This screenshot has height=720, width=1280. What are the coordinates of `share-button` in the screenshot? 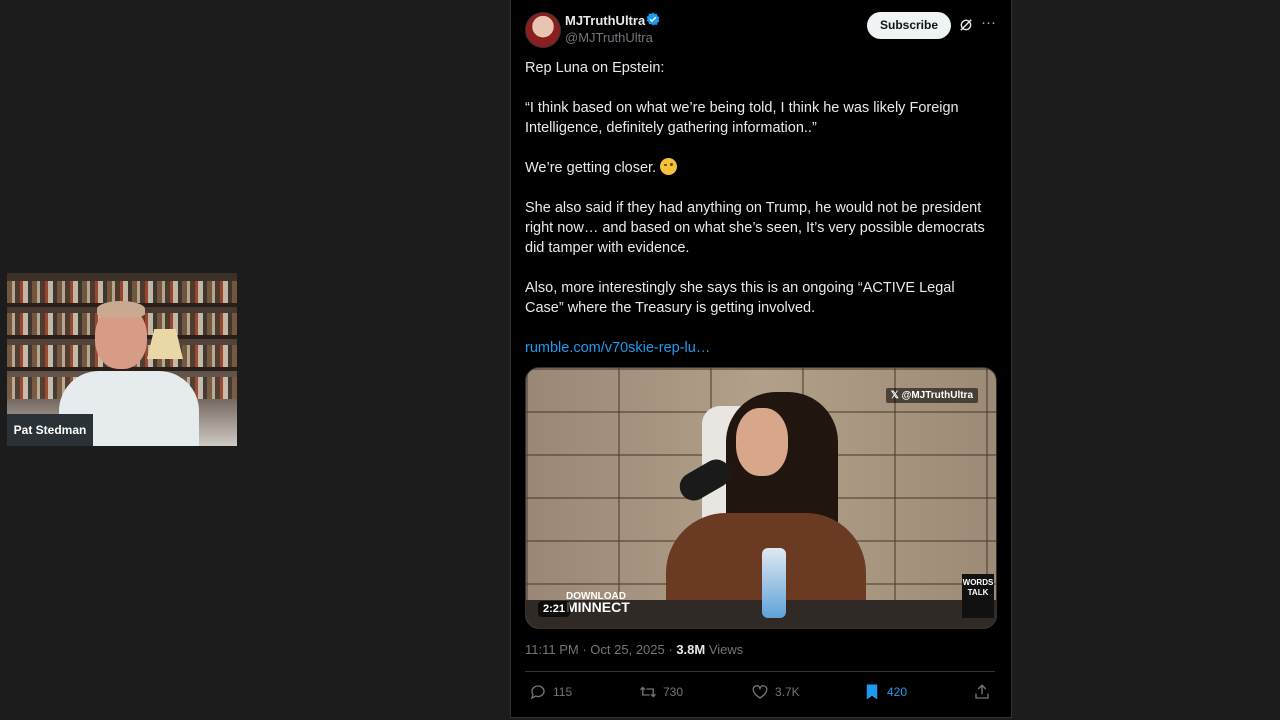 It's located at (982, 692).